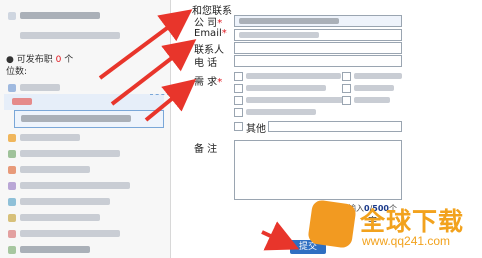 This screenshot has width=482, height=258. I want to click on watermark: 全球下载 www.qq241.com, so click(392, 225).